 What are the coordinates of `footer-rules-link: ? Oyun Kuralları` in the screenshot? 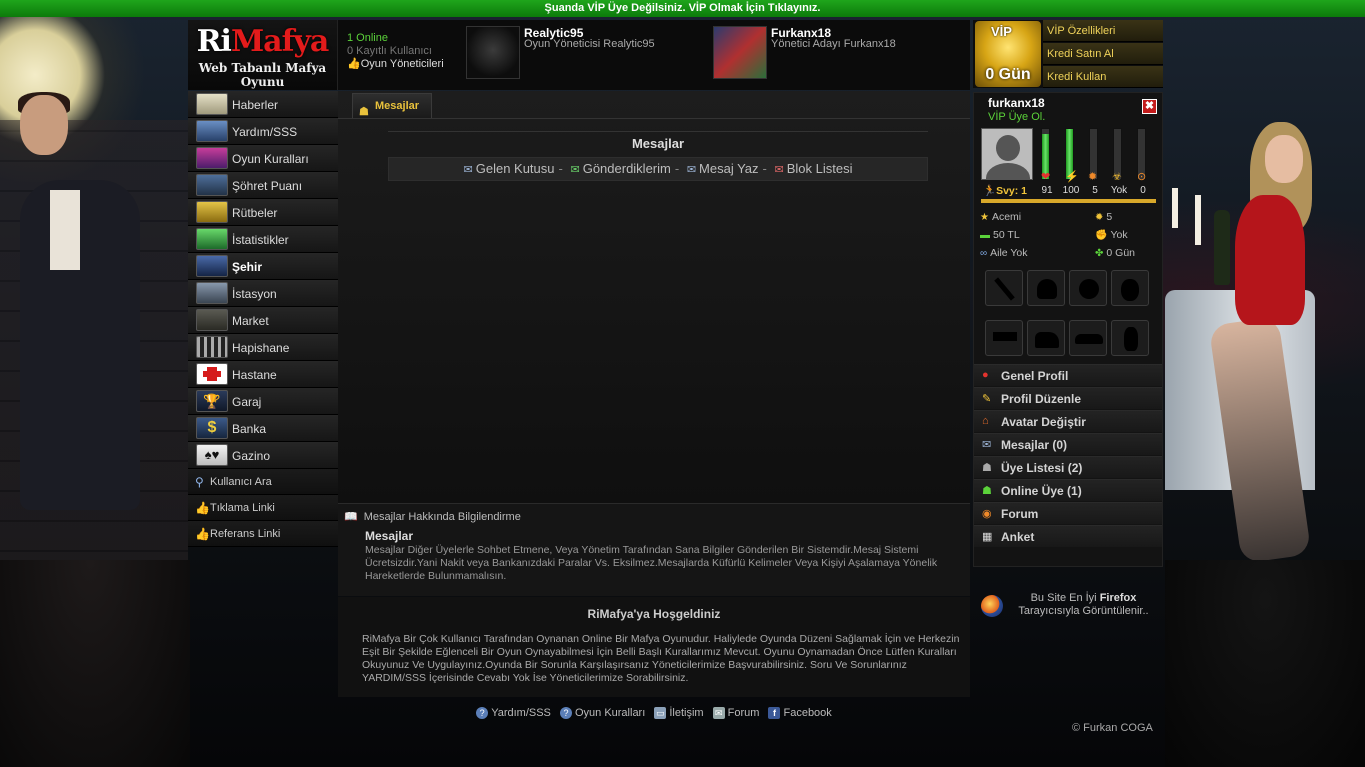 It's located at (602, 713).